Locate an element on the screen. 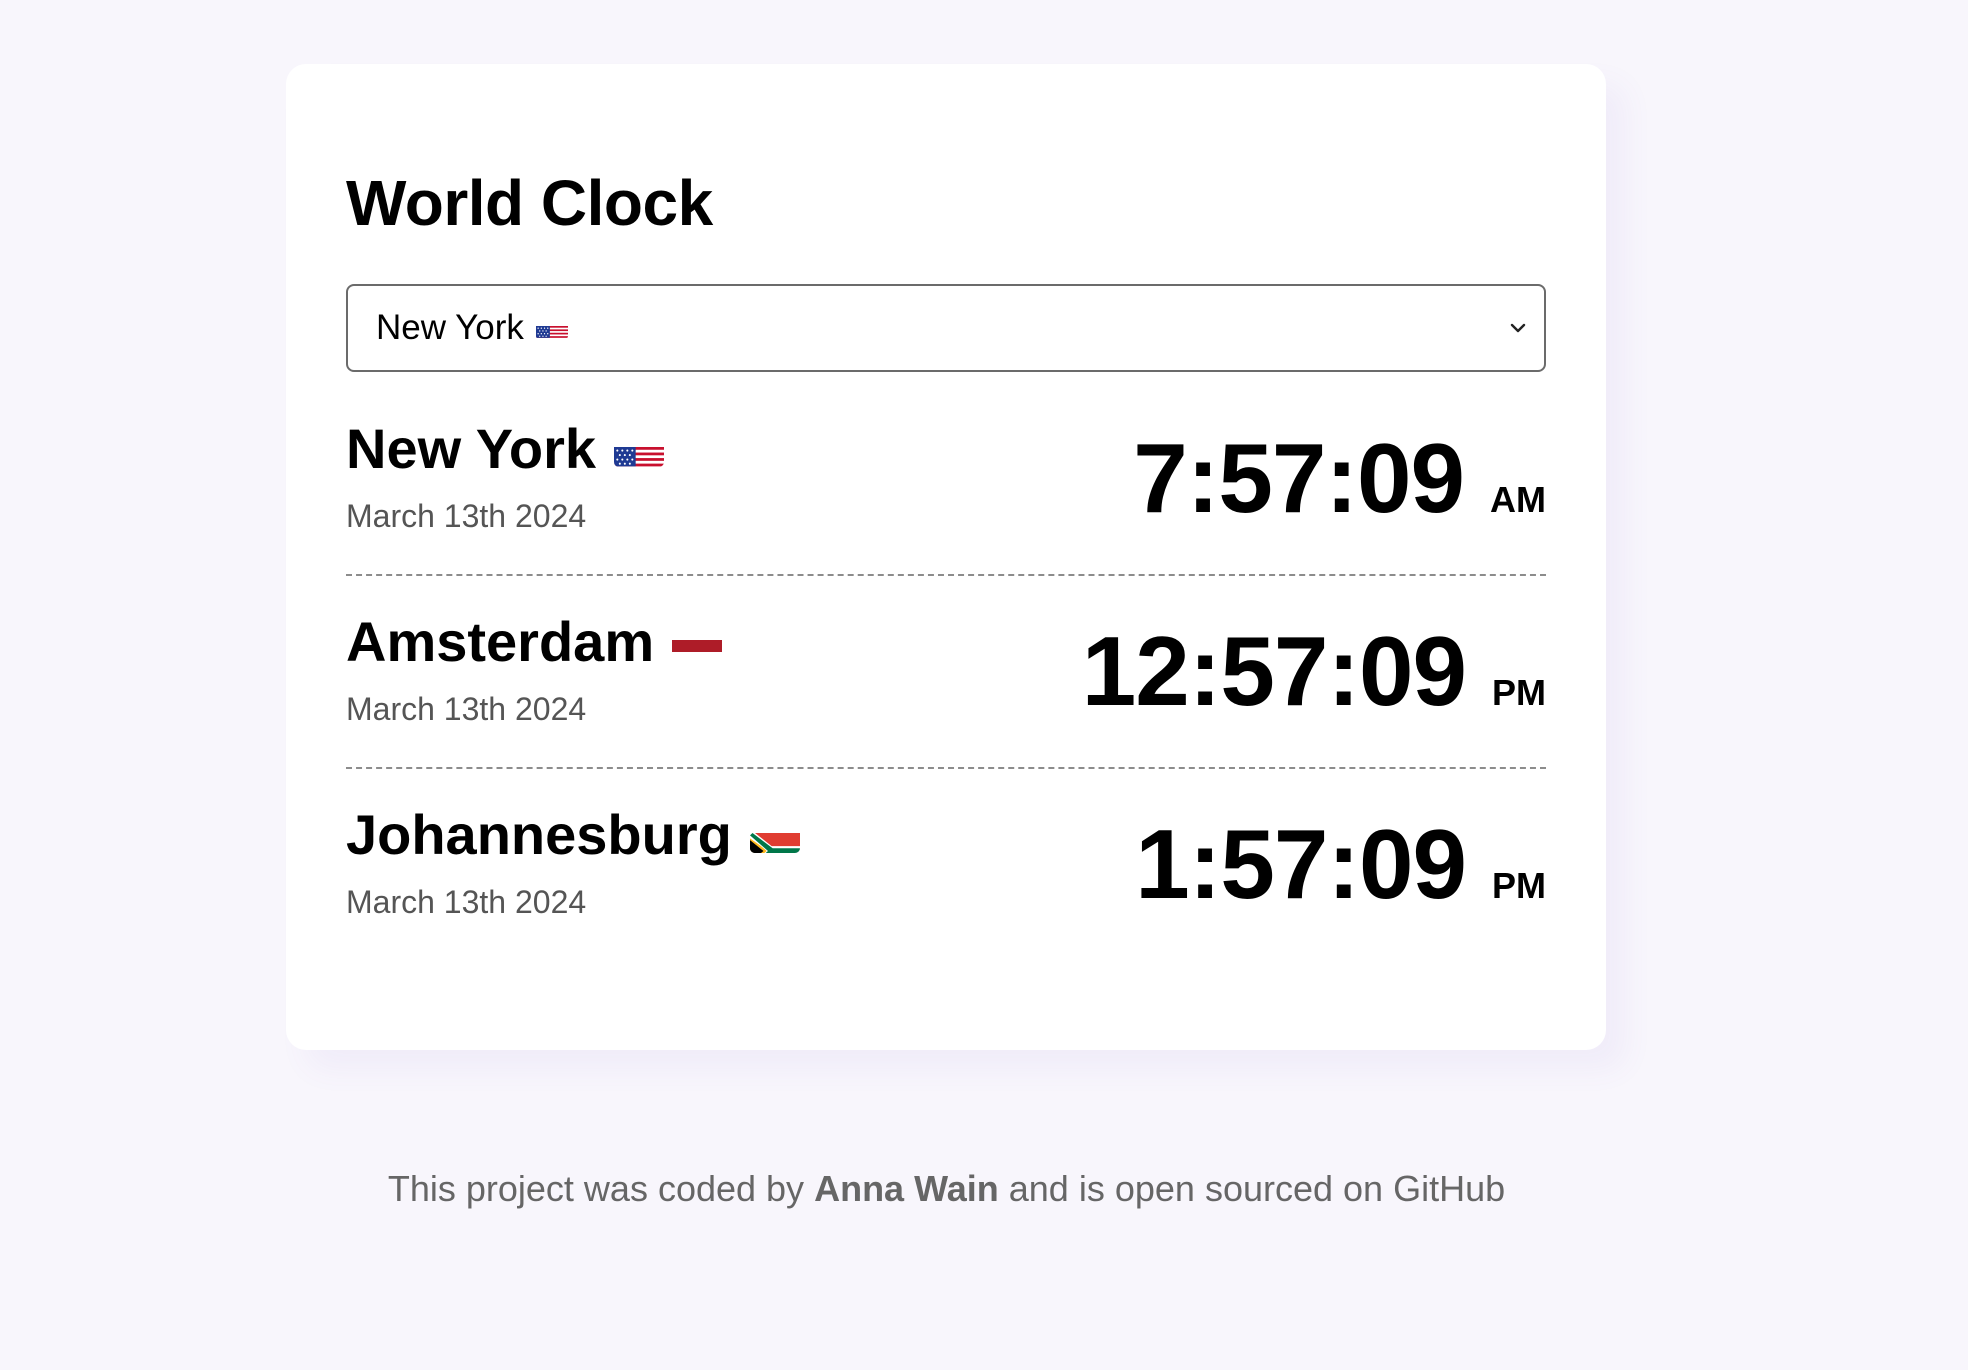 The image size is (1968, 1370). city-name-row: Johannesburg is located at coordinates (573, 834).